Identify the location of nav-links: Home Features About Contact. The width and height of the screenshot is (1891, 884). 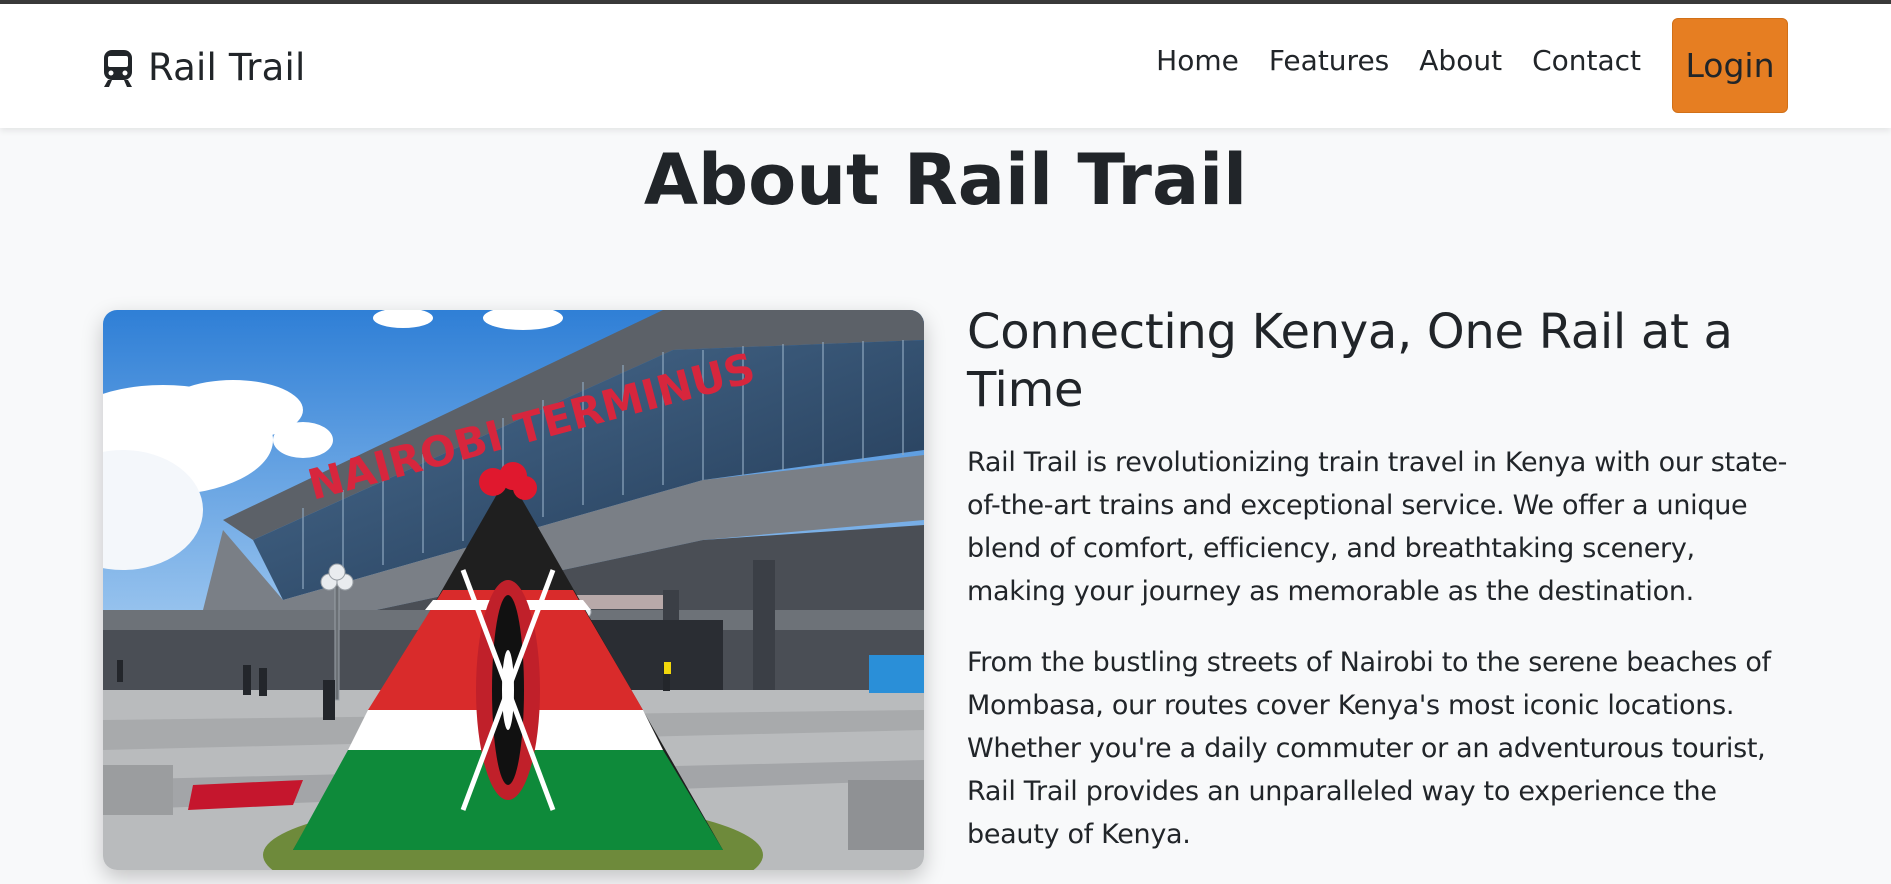
(1398, 60).